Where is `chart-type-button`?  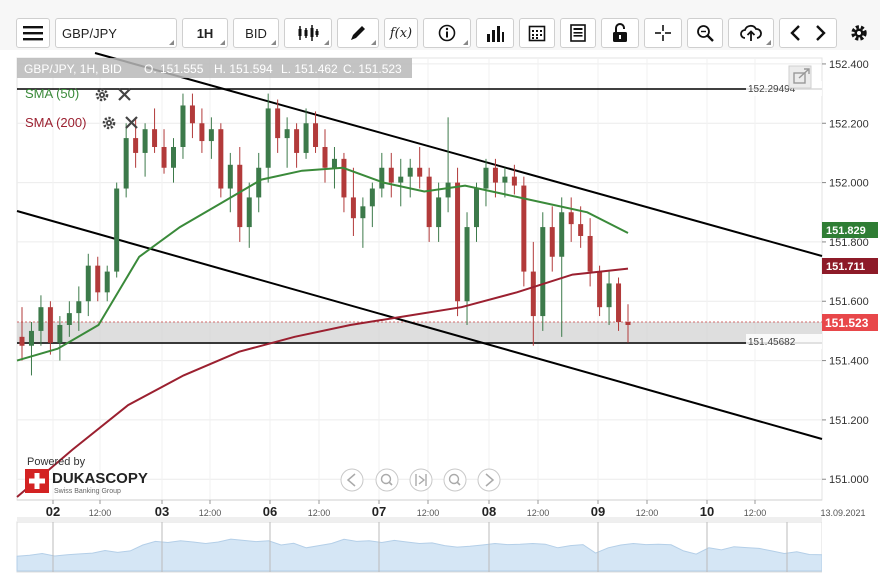 chart-type-button is located at coordinates (308, 33).